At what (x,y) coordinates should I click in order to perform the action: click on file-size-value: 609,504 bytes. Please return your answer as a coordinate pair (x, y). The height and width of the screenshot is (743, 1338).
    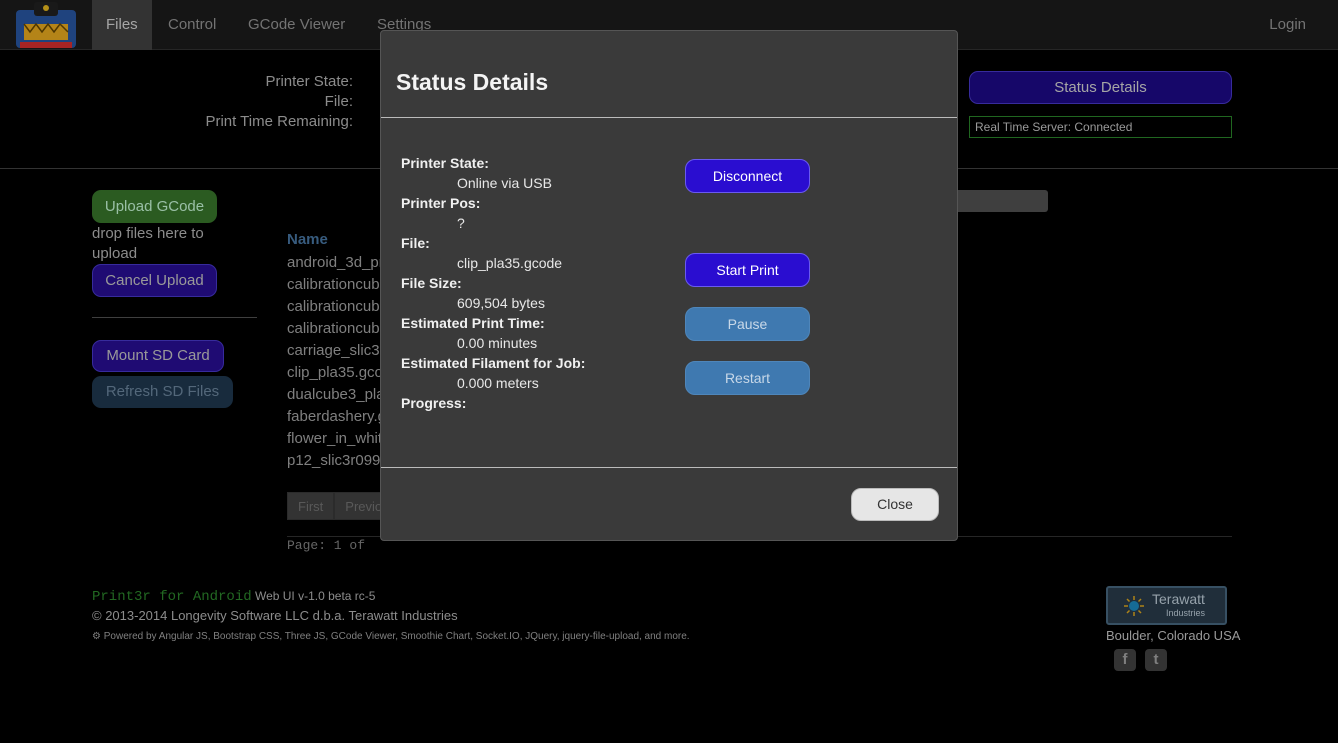
    Looking at the image, I should click on (501, 303).